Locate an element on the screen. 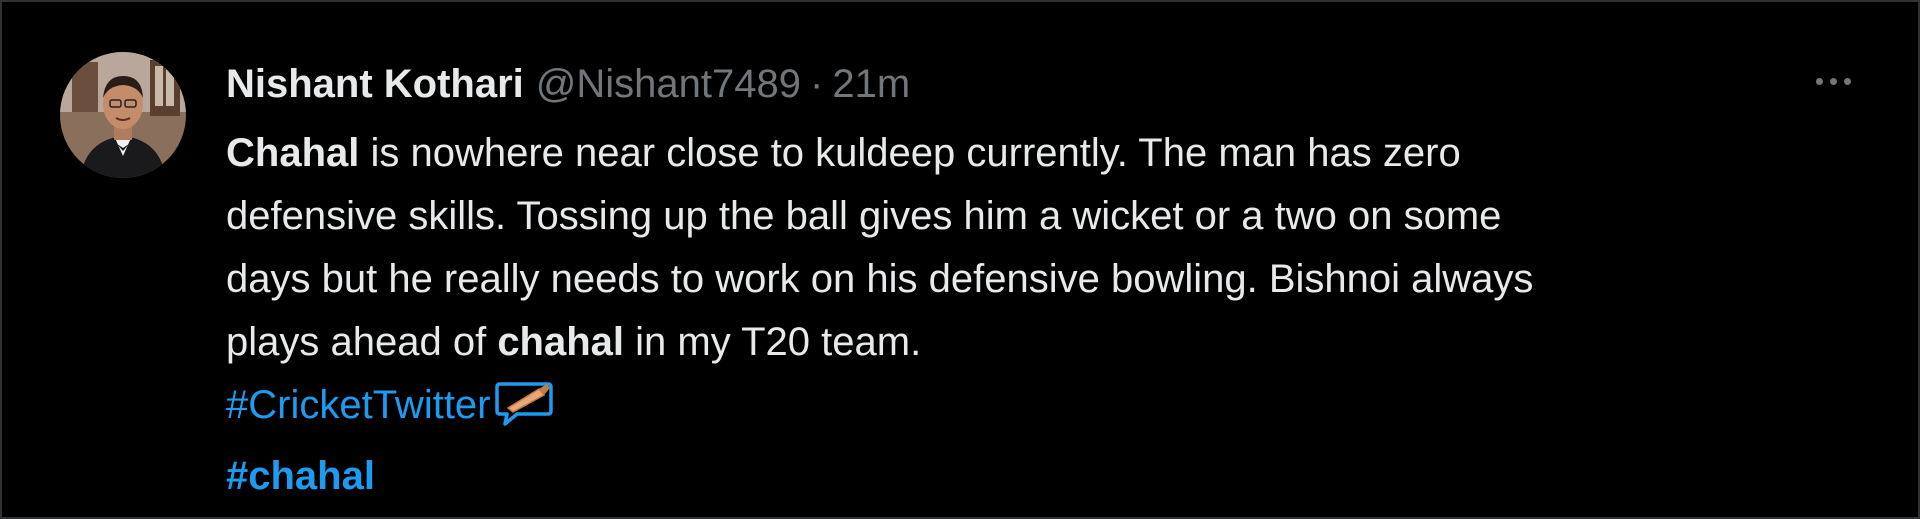 This screenshot has width=1920, height=519. avatar-photo is located at coordinates (123, 115).